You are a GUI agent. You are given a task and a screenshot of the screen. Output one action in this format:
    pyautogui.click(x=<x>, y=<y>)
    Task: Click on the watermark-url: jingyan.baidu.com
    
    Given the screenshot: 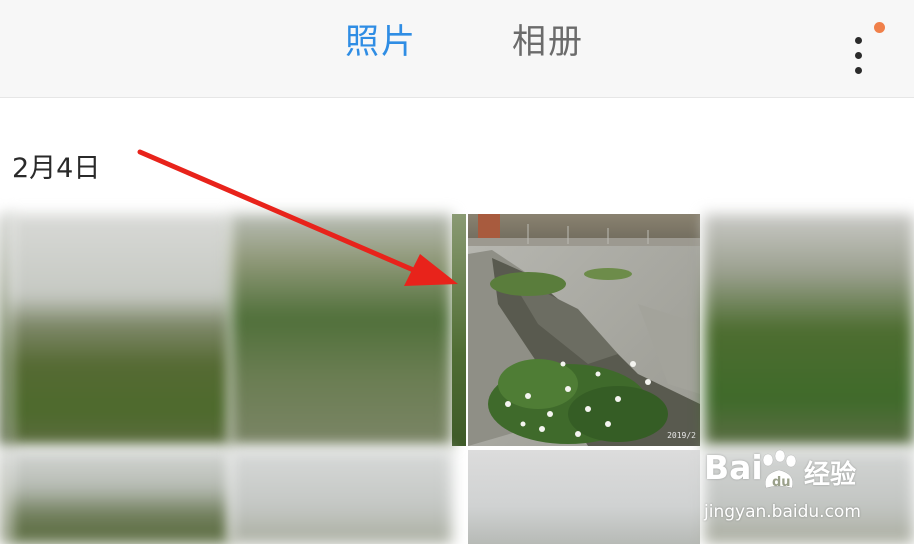 What is the action you would take?
    pyautogui.click(x=782, y=512)
    